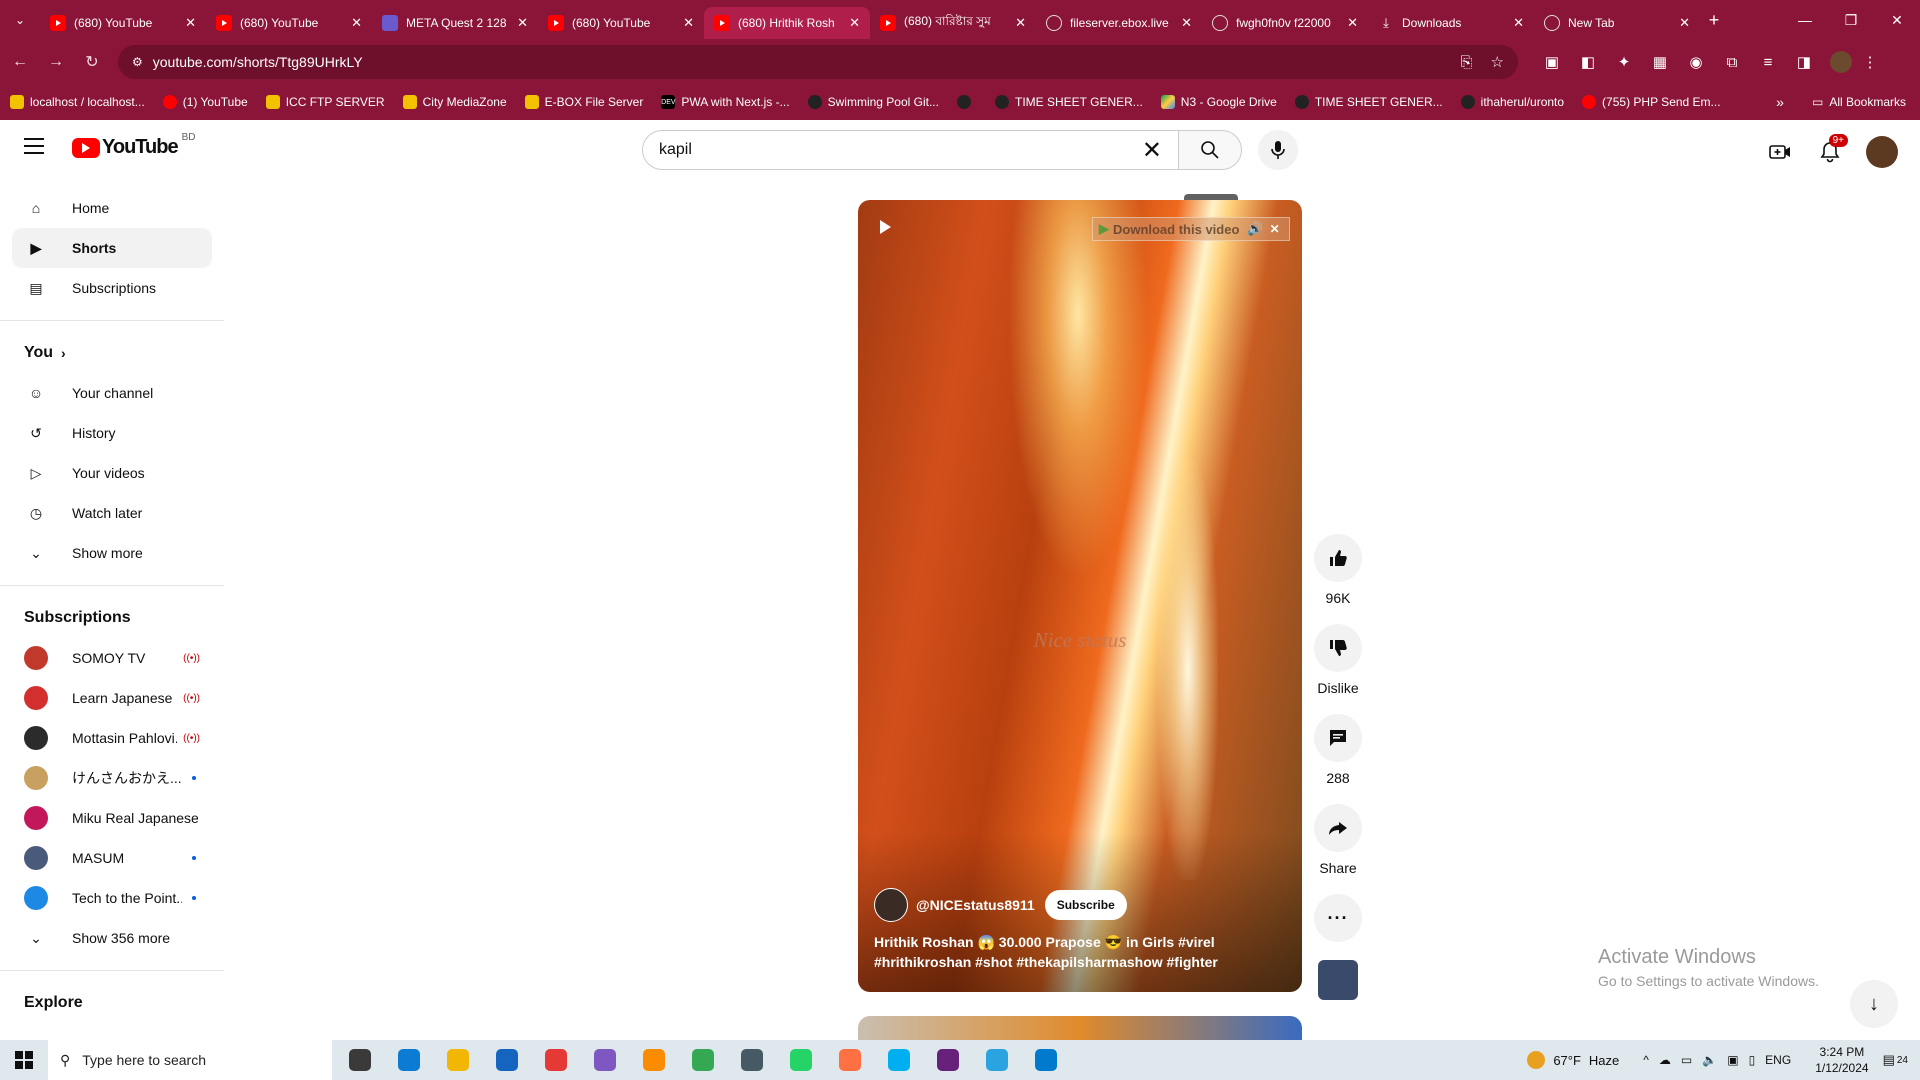 This screenshot has width=1920, height=1080. I want to click on subscribe-button: Subscribe, so click(1085, 905).